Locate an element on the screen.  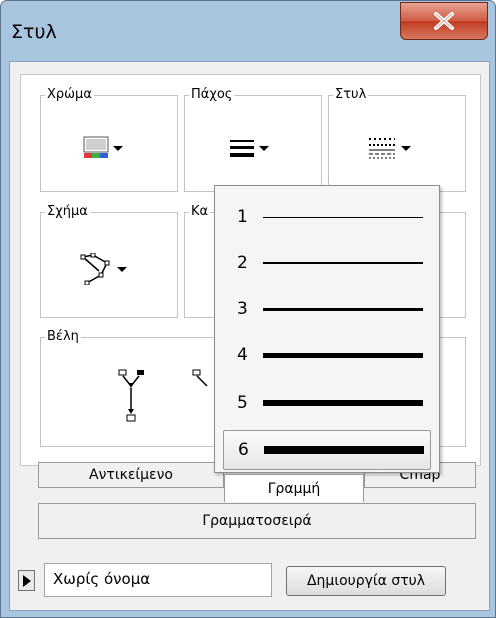
color-group: Χρώμα is located at coordinates (109, 139).